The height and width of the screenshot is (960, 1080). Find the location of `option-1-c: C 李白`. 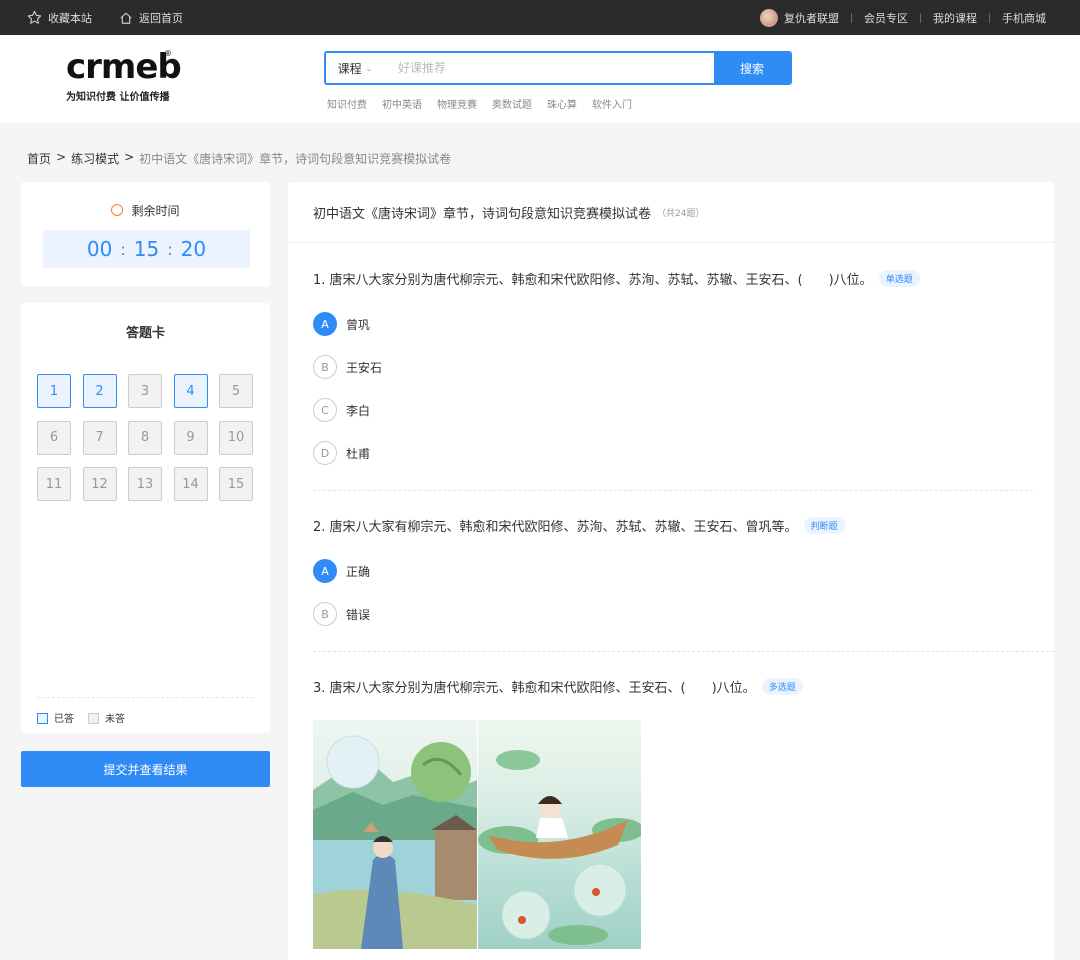

option-1-c: C 李白 is located at coordinates (341, 410).